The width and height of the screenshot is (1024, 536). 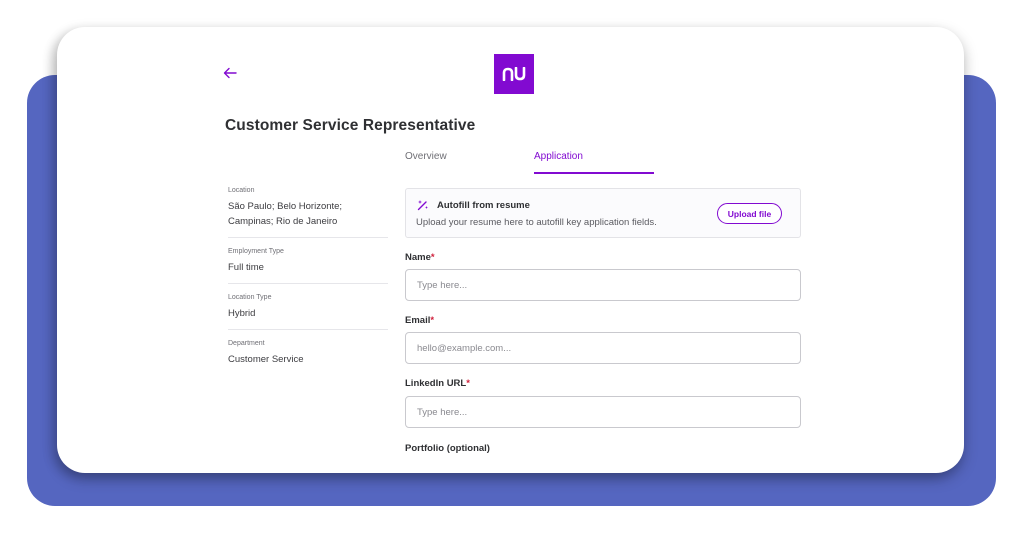 What do you see at coordinates (603, 348) in the screenshot?
I see `email-input` at bounding box center [603, 348].